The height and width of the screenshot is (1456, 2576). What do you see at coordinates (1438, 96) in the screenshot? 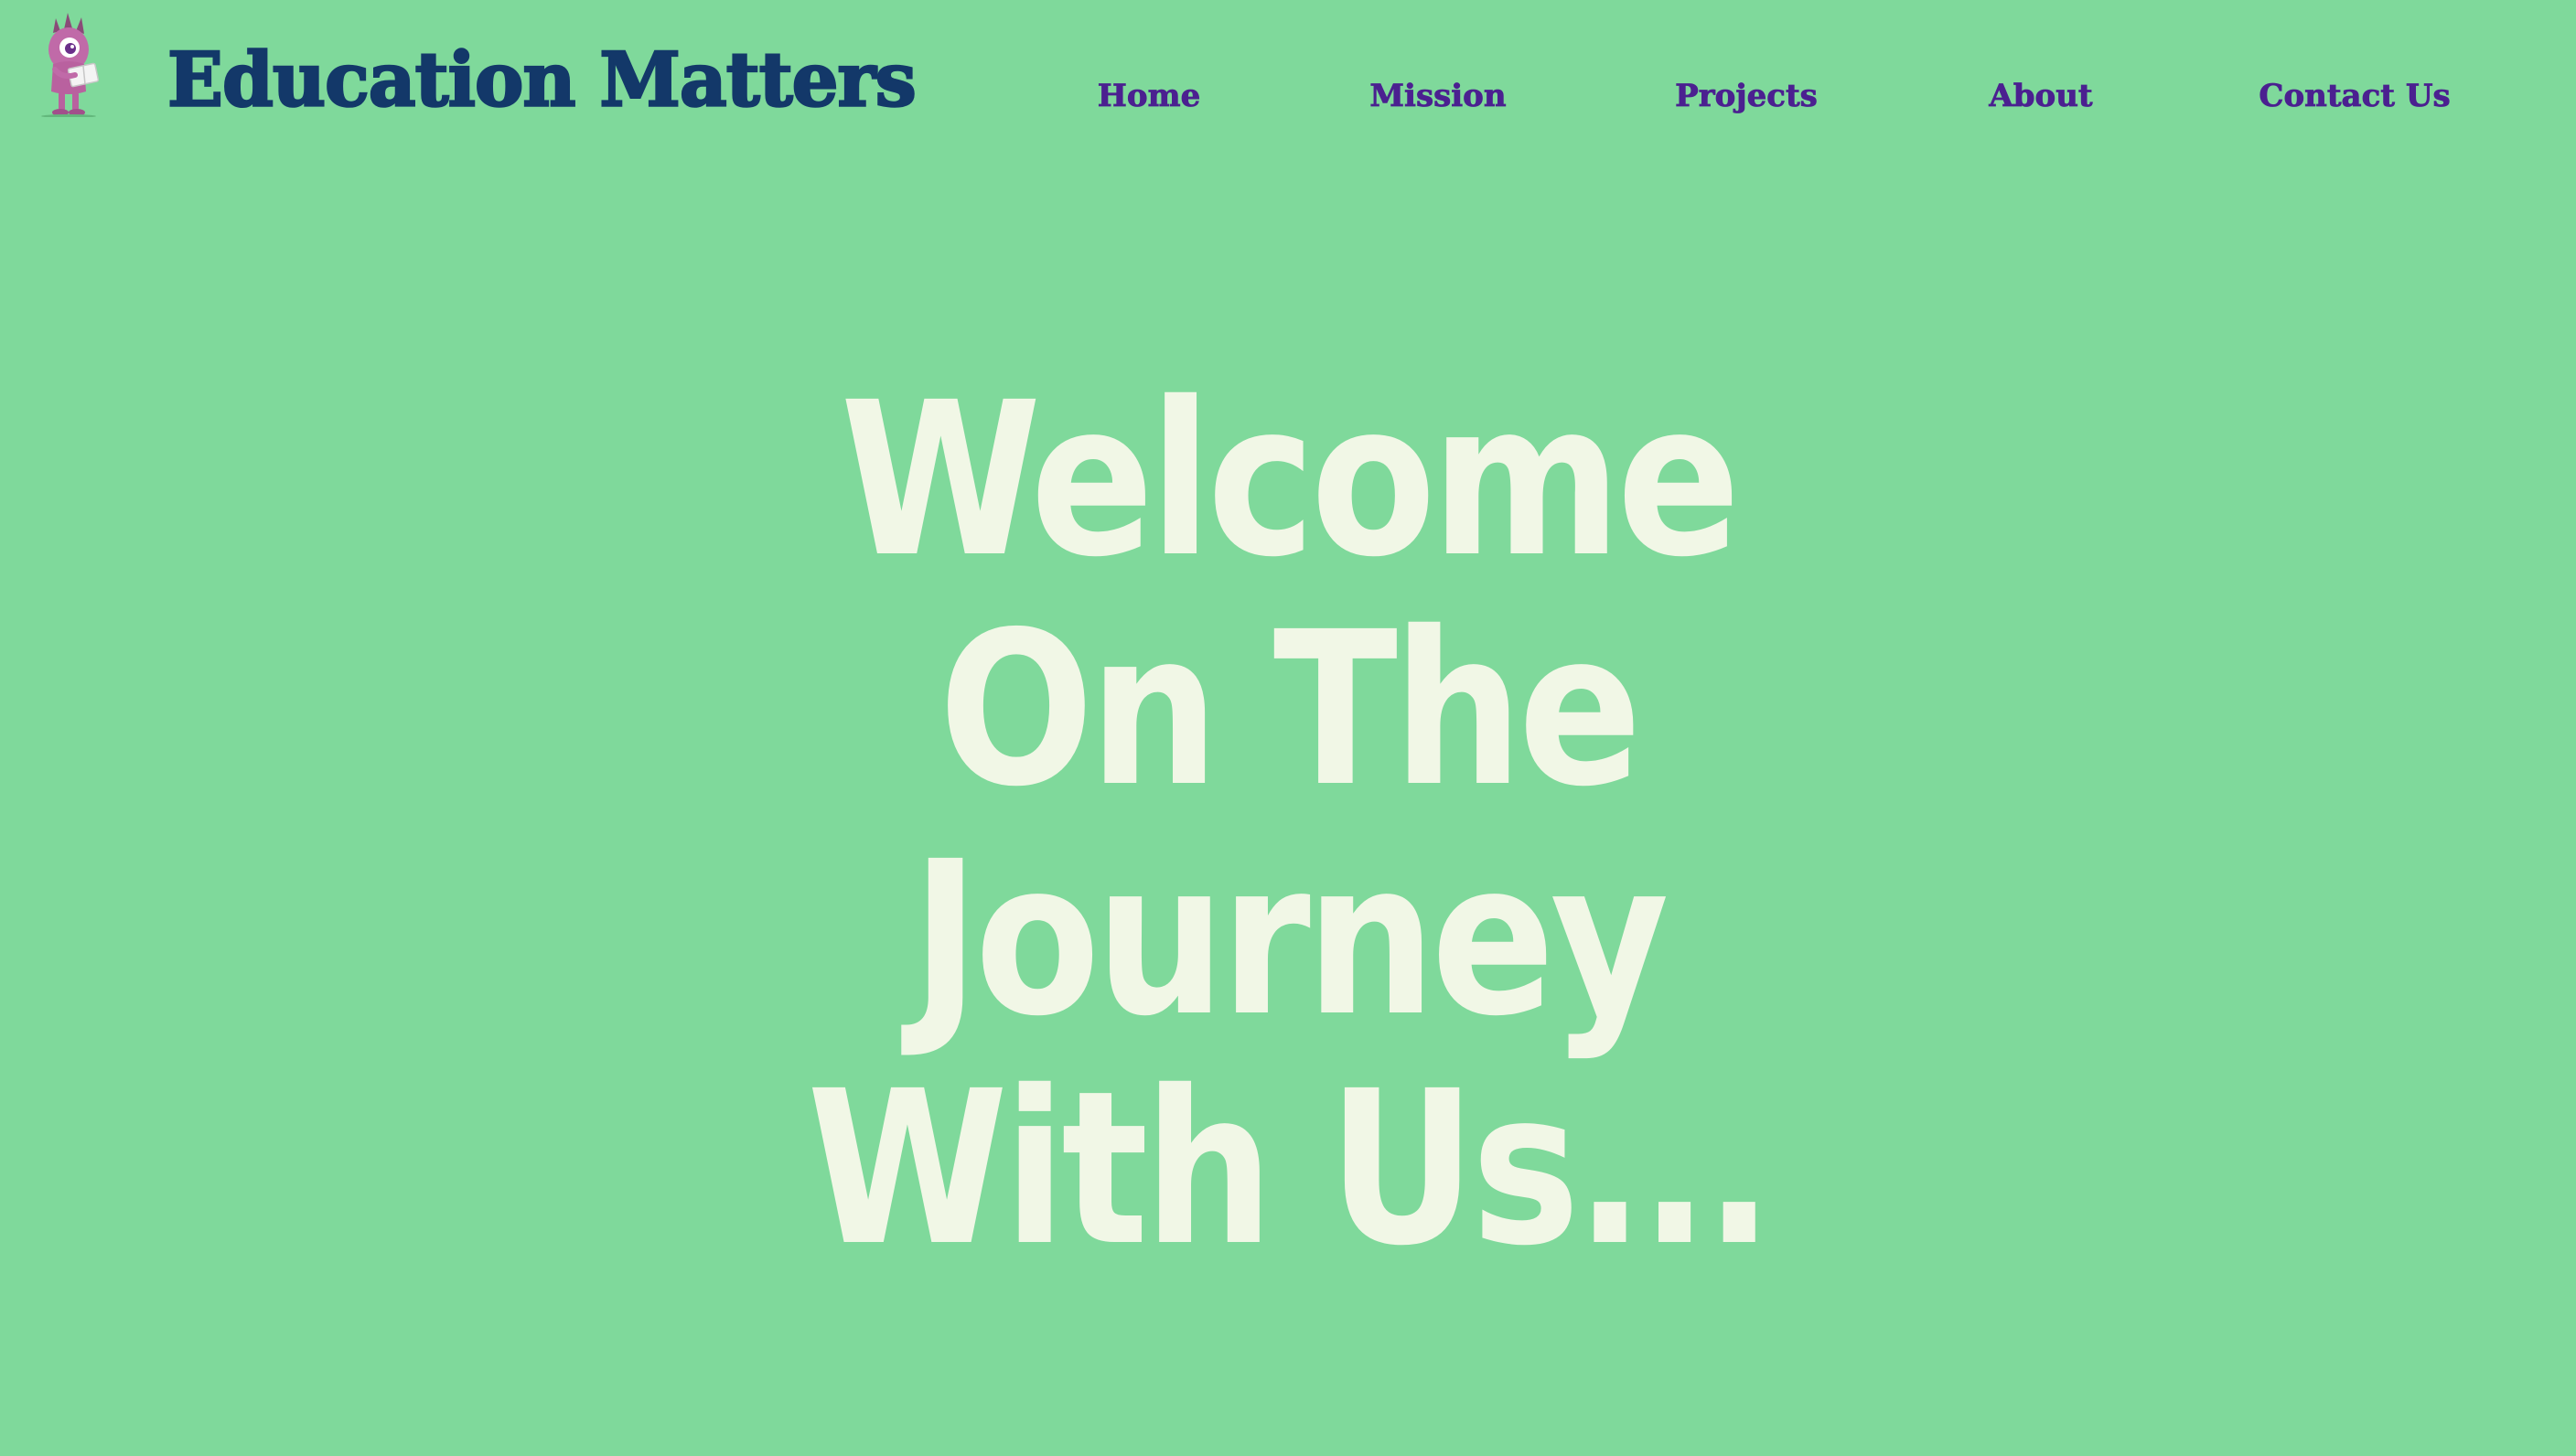
I see `nav-mission-link: Mission` at bounding box center [1438, 96].